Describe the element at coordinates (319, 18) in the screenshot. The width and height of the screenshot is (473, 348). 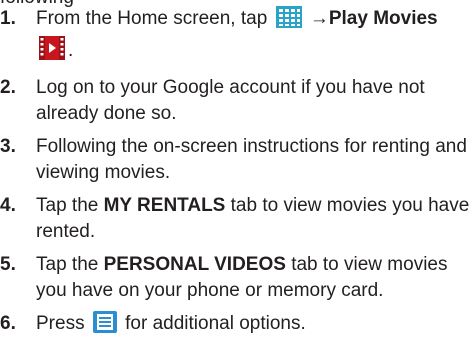
I see `arrow-glyph: →` at that location.